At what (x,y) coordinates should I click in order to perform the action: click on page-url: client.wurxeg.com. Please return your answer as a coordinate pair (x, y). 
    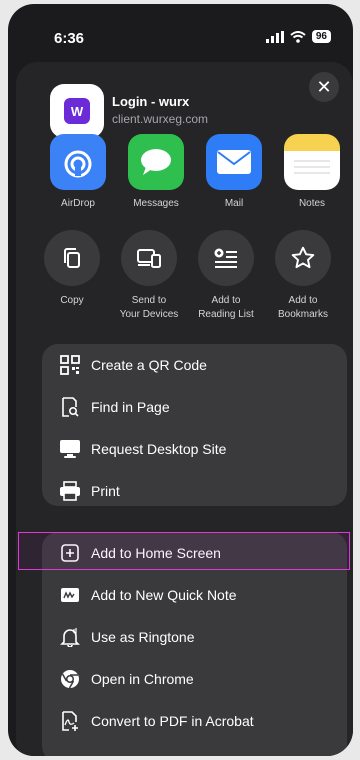
    Looking at the image, I should click on (160, 119).